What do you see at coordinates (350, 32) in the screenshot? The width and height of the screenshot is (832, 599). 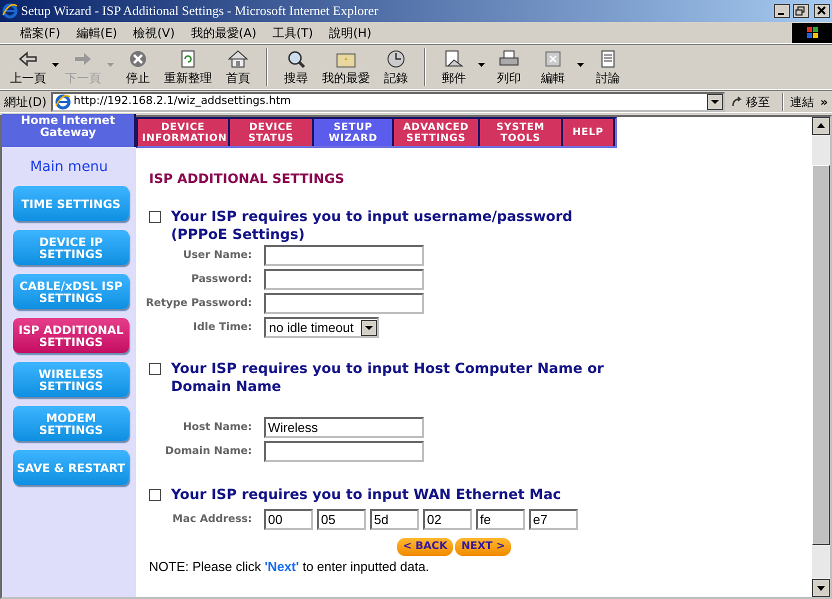 I see `menu-item: 說明(H)` at bounding box center [350, 32].